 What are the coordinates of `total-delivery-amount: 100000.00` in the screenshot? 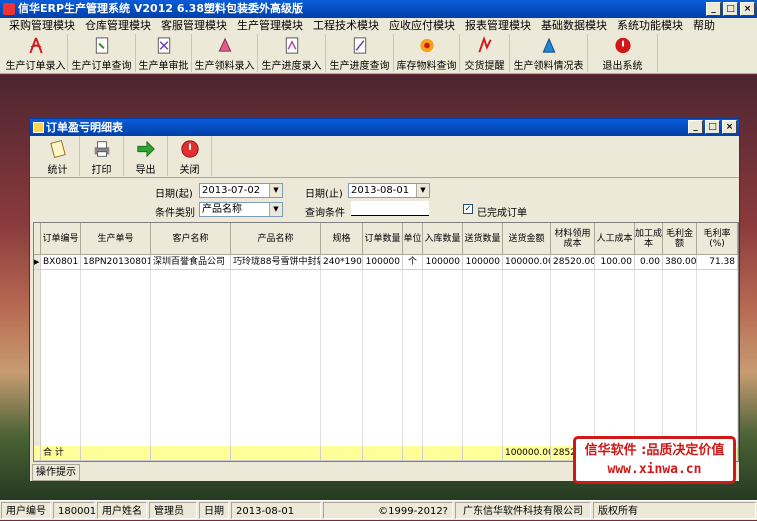 It's located at (527, 453).